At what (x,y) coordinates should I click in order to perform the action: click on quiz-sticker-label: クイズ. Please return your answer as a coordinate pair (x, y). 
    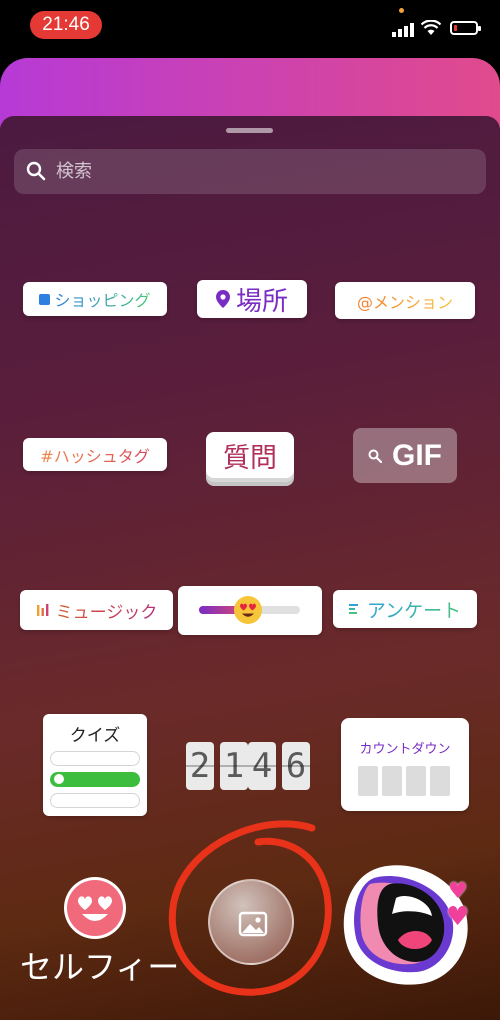
    Looking at the image, I should click on (95, 736).